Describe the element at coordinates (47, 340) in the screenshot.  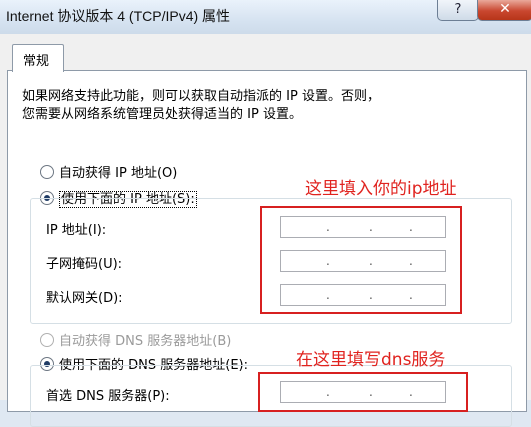
I see `dns-auto-radio` at that location.